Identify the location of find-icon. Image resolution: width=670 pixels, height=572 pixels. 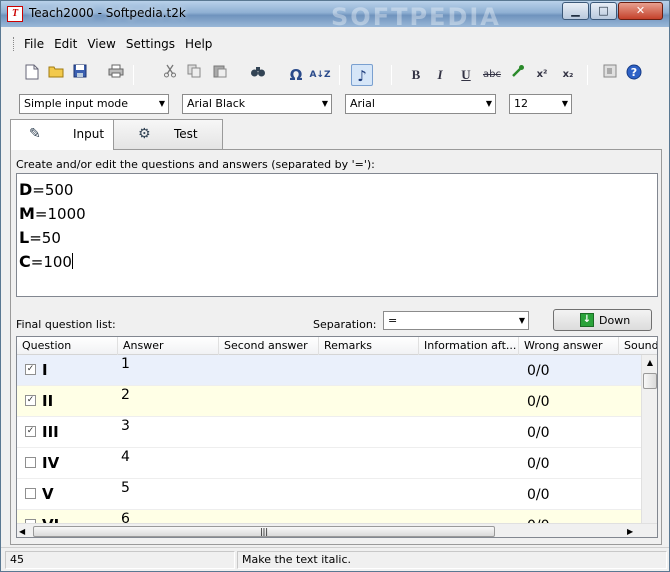
(258, 75).